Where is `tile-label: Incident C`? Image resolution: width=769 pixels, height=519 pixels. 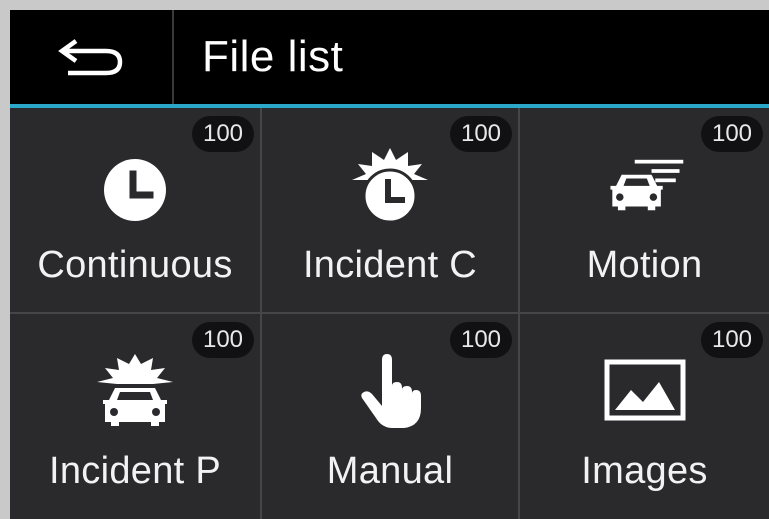
tile-label: Incident C is located at coordinates (390, 265).